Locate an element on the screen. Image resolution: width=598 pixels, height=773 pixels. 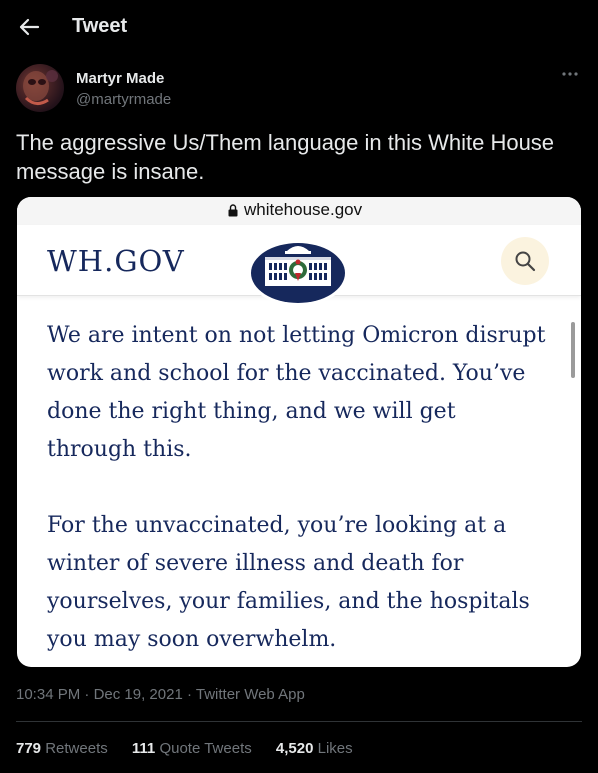
browser-url-bar: whitehouse.gov is located at coordinates (299, 211).